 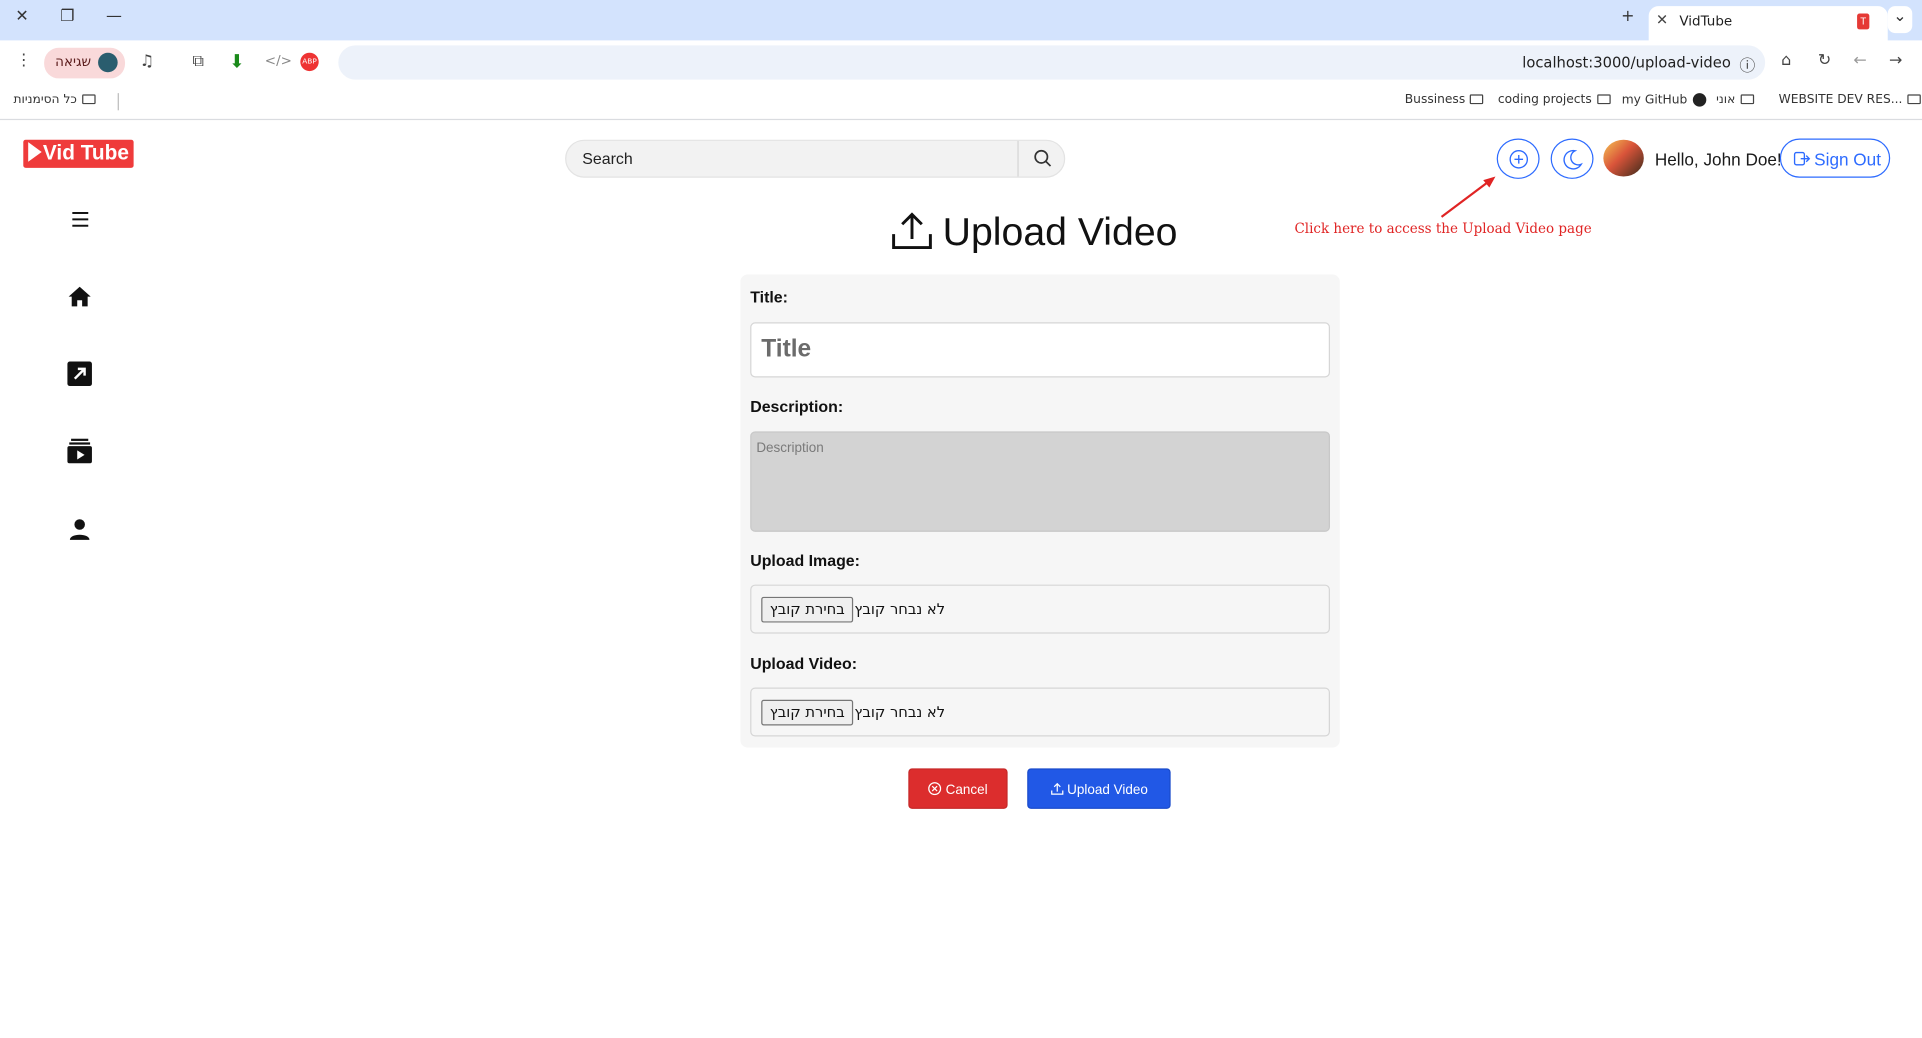 I want to click on sidebar-item-profile, so click(x=79, y=529).